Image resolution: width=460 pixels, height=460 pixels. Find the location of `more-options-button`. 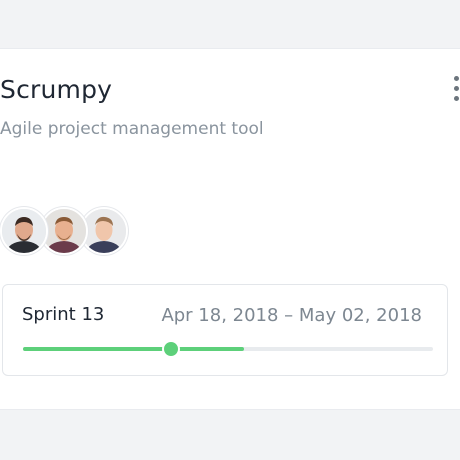

more-options-button is located at coordinates (454, 91).